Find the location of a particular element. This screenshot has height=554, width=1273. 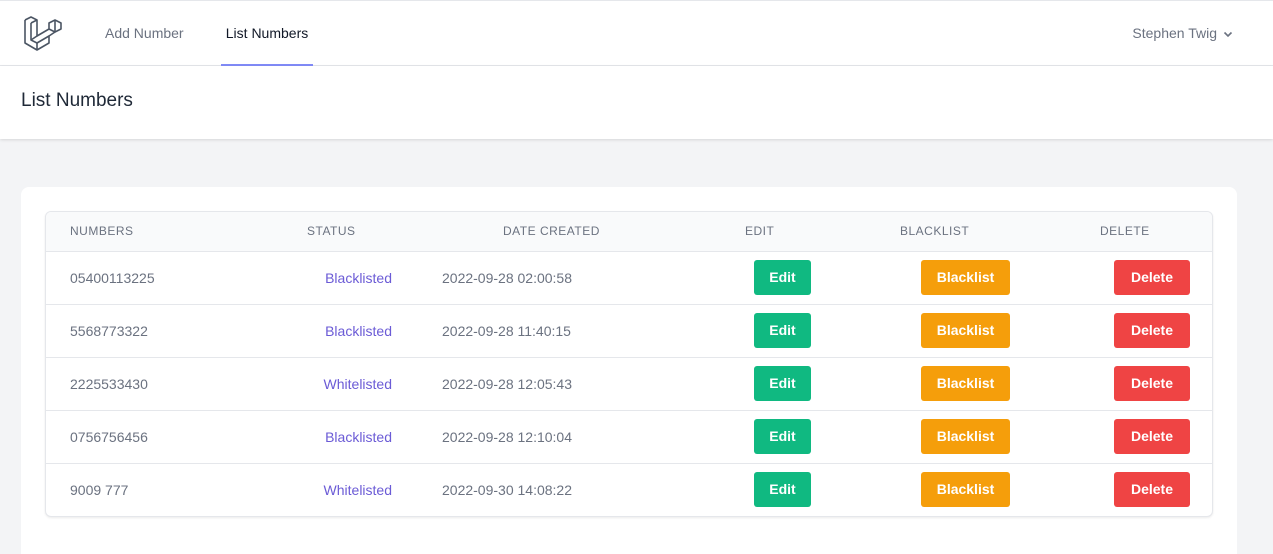

date-cell: 2022-09-28 02:00:58 is located at coordinates (507, 278).